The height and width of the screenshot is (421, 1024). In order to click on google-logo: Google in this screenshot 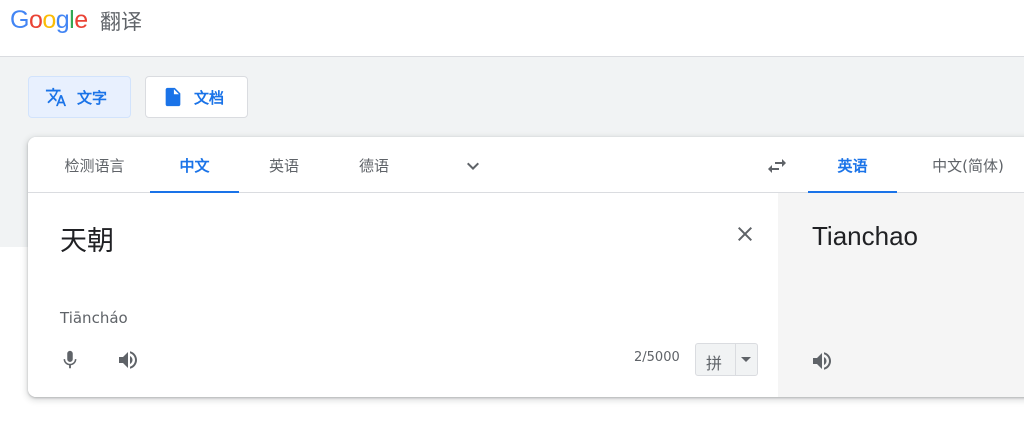, I will do `click(49, 20)`.